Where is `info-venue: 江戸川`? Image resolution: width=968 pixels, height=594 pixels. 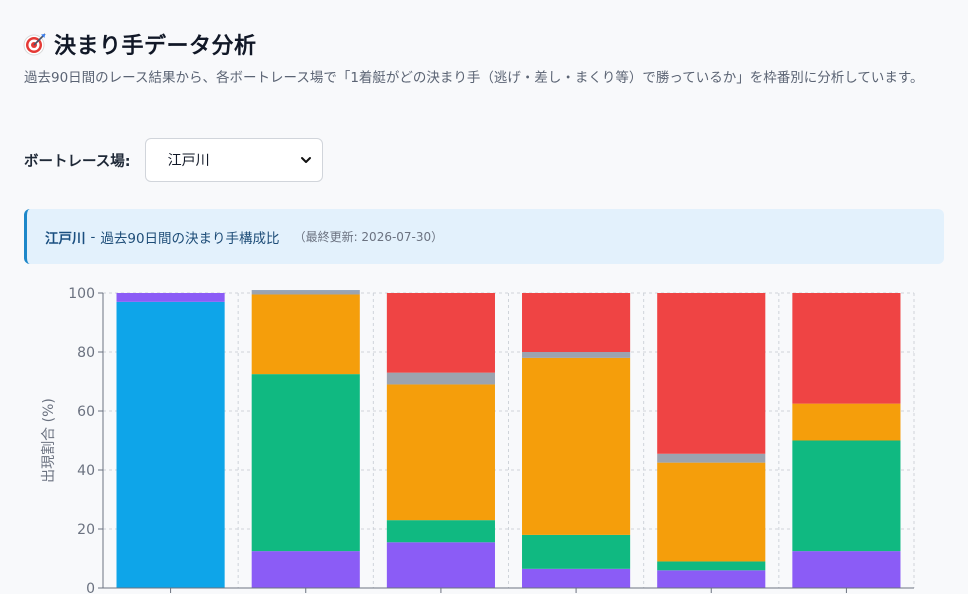
info-venue: 江戸川 is located at coordinates (65, 238).